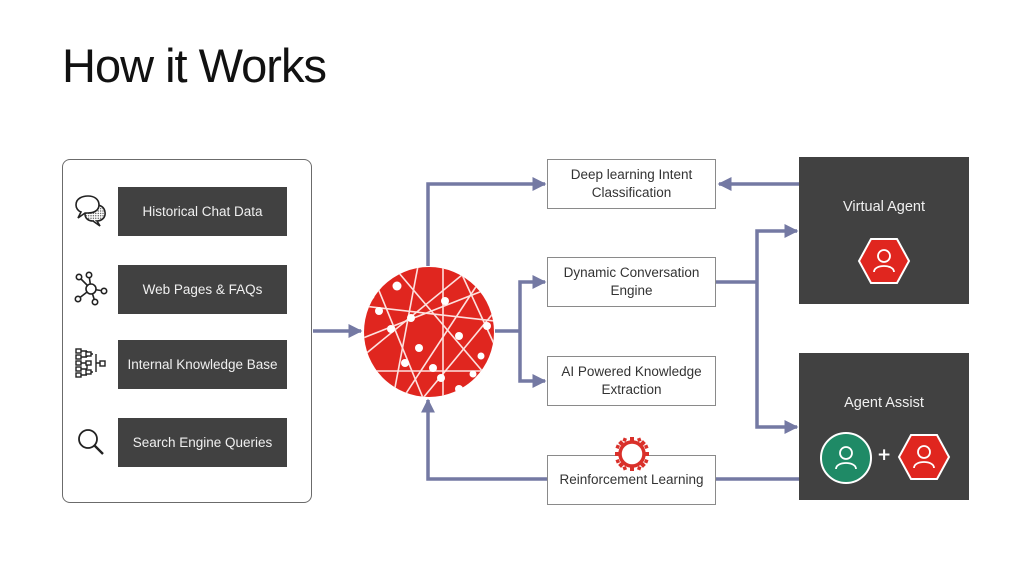 Image resolution: width=1024 pixels, height=574 pixels. What do you see at coordinates (846, 458) in the screenshot?
I see `human-person-circle-icon` at bounding box center [846, 458].